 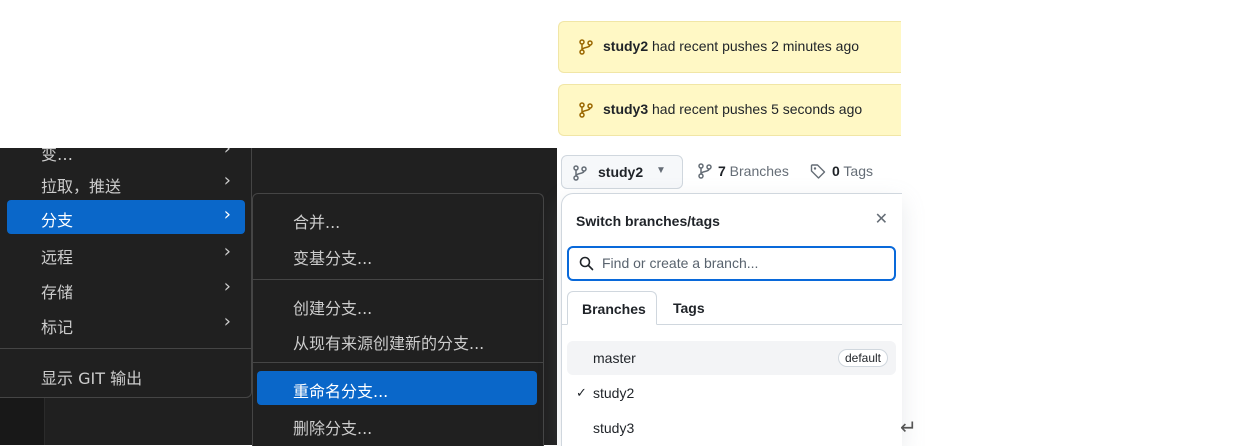 I want to click on menu-item-show-git-output: 显示 GIT 输出, so click(x=126, y=375).